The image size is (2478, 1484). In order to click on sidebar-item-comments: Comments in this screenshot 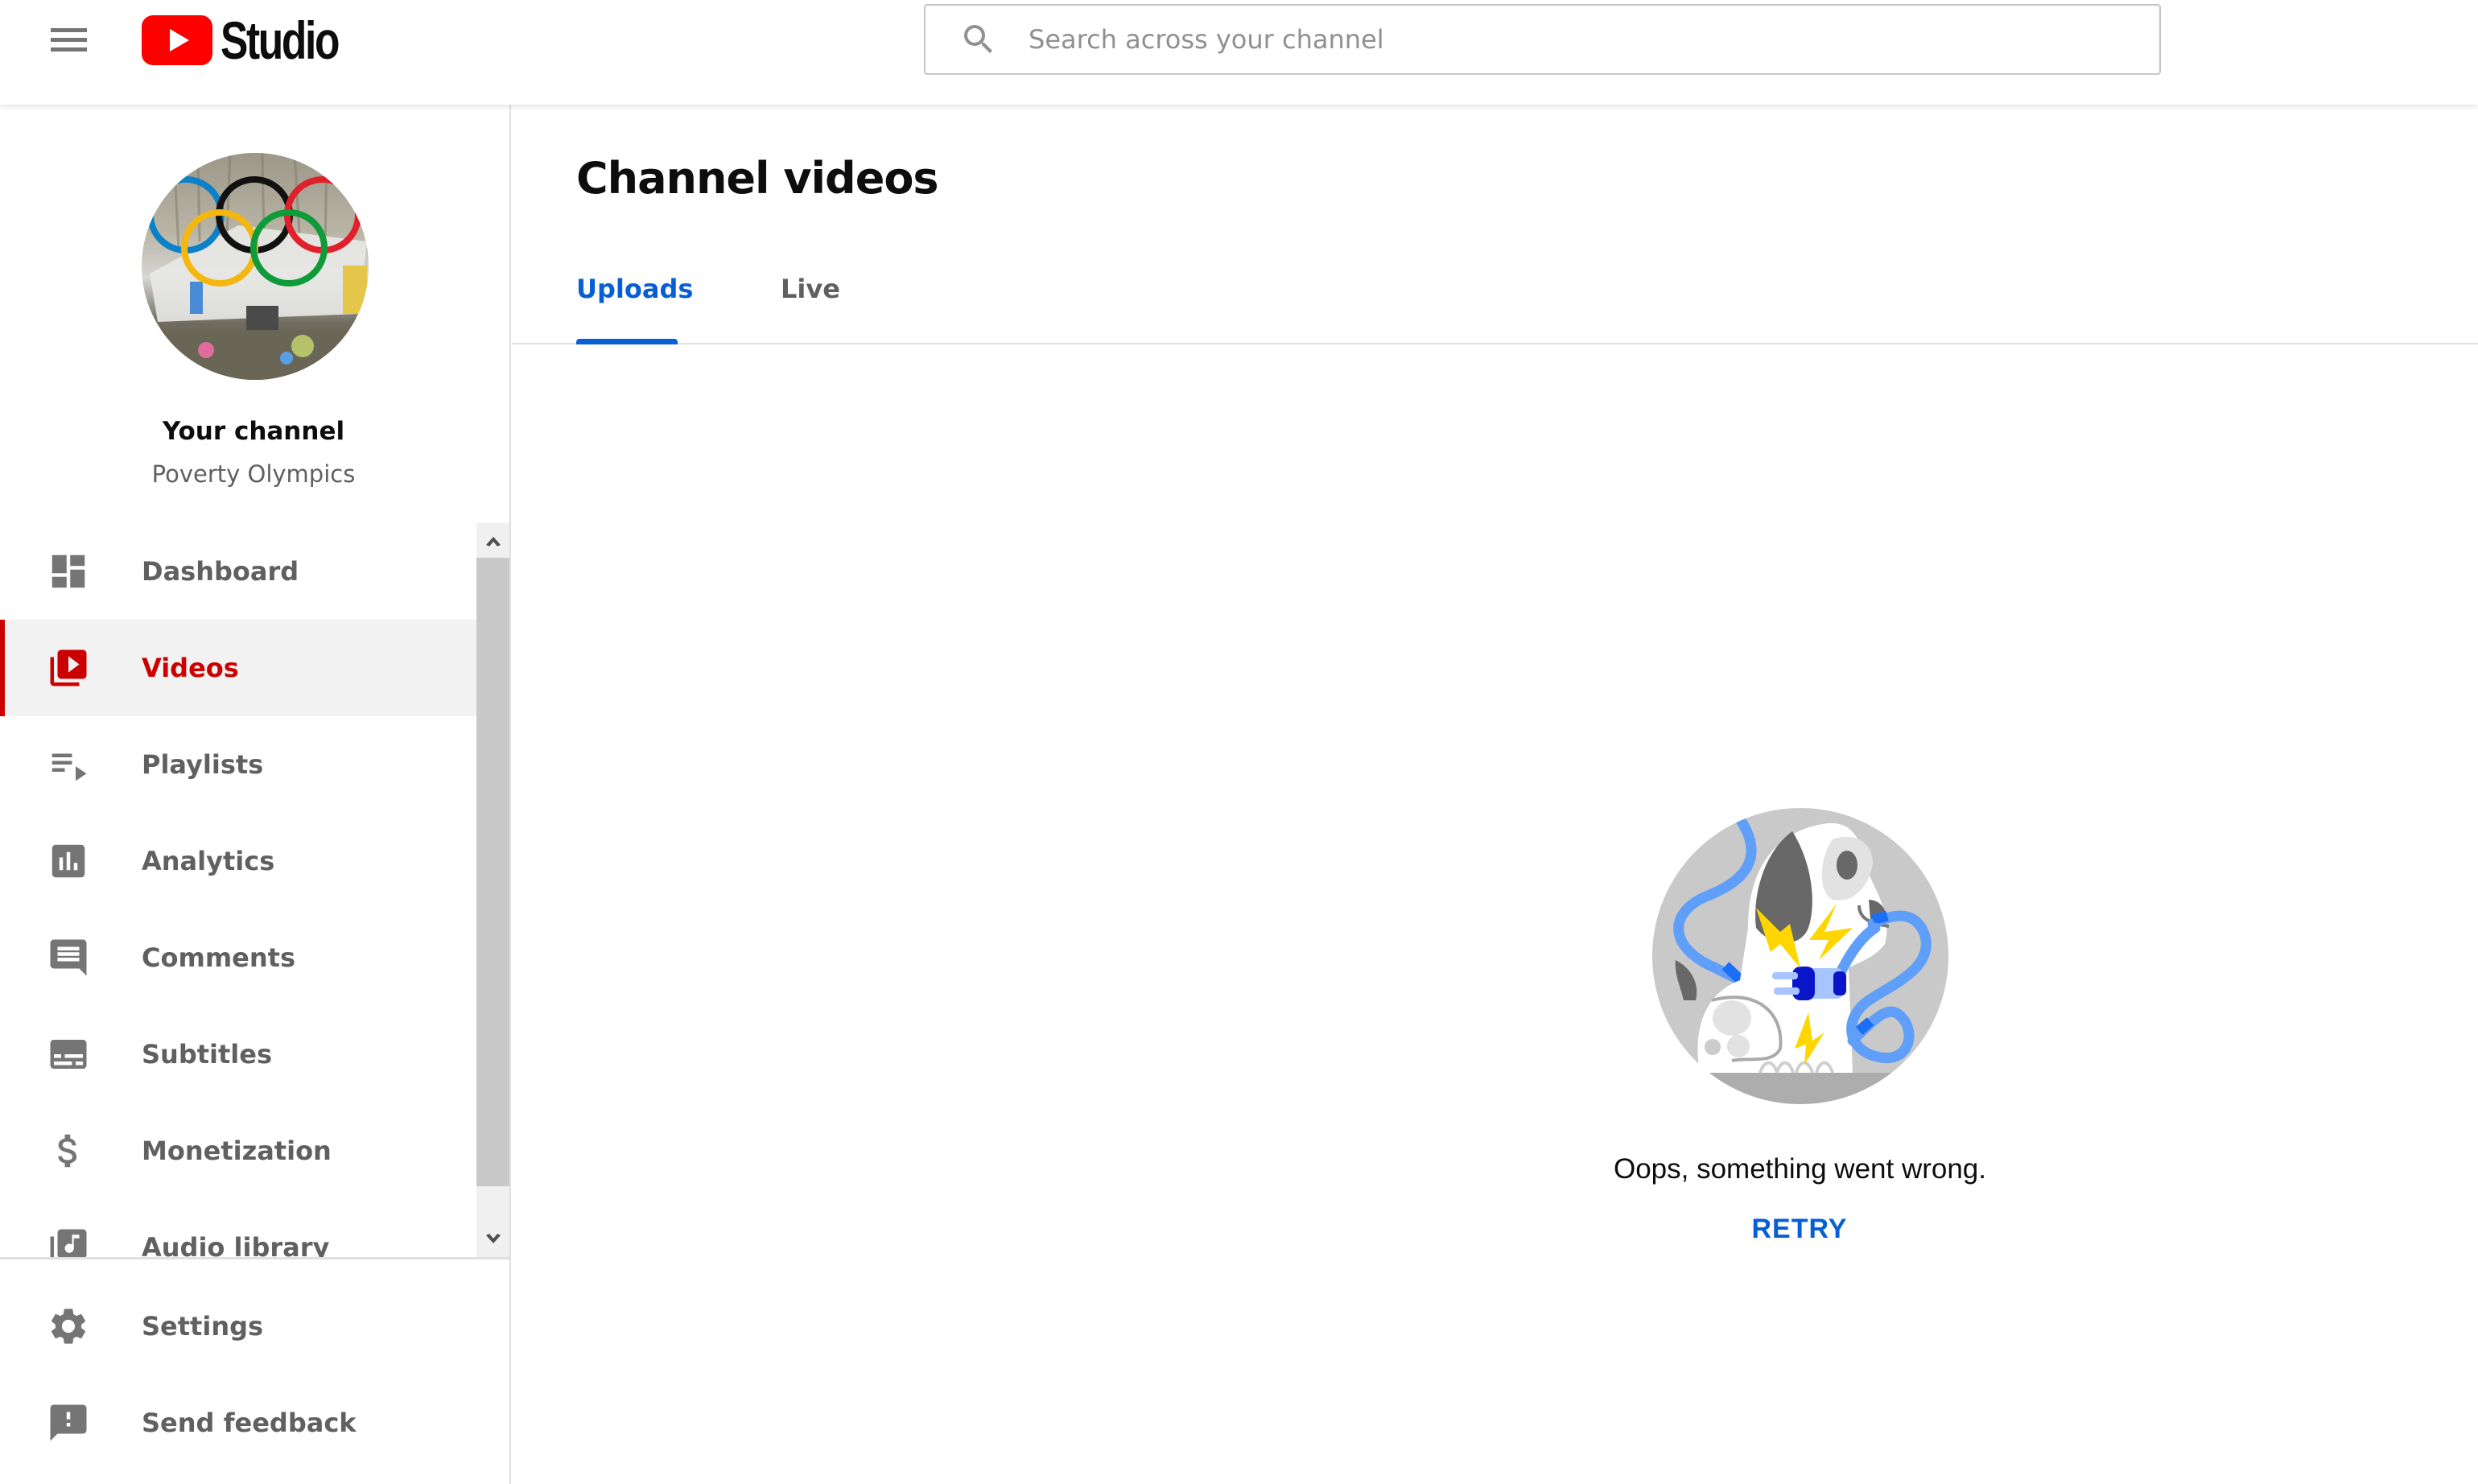, I will do `click(238, 958)`.